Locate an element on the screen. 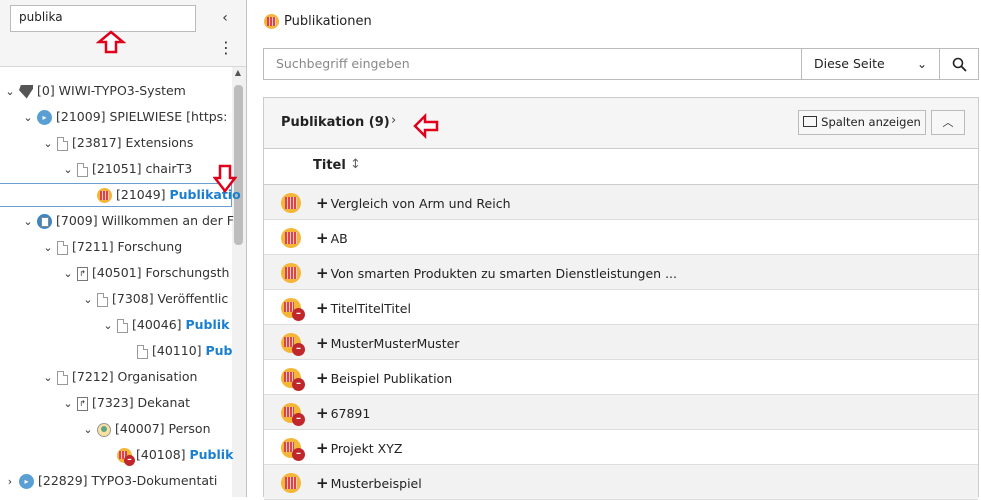  table-row: +Projekt XYZ is located at coordinates (621, 447).